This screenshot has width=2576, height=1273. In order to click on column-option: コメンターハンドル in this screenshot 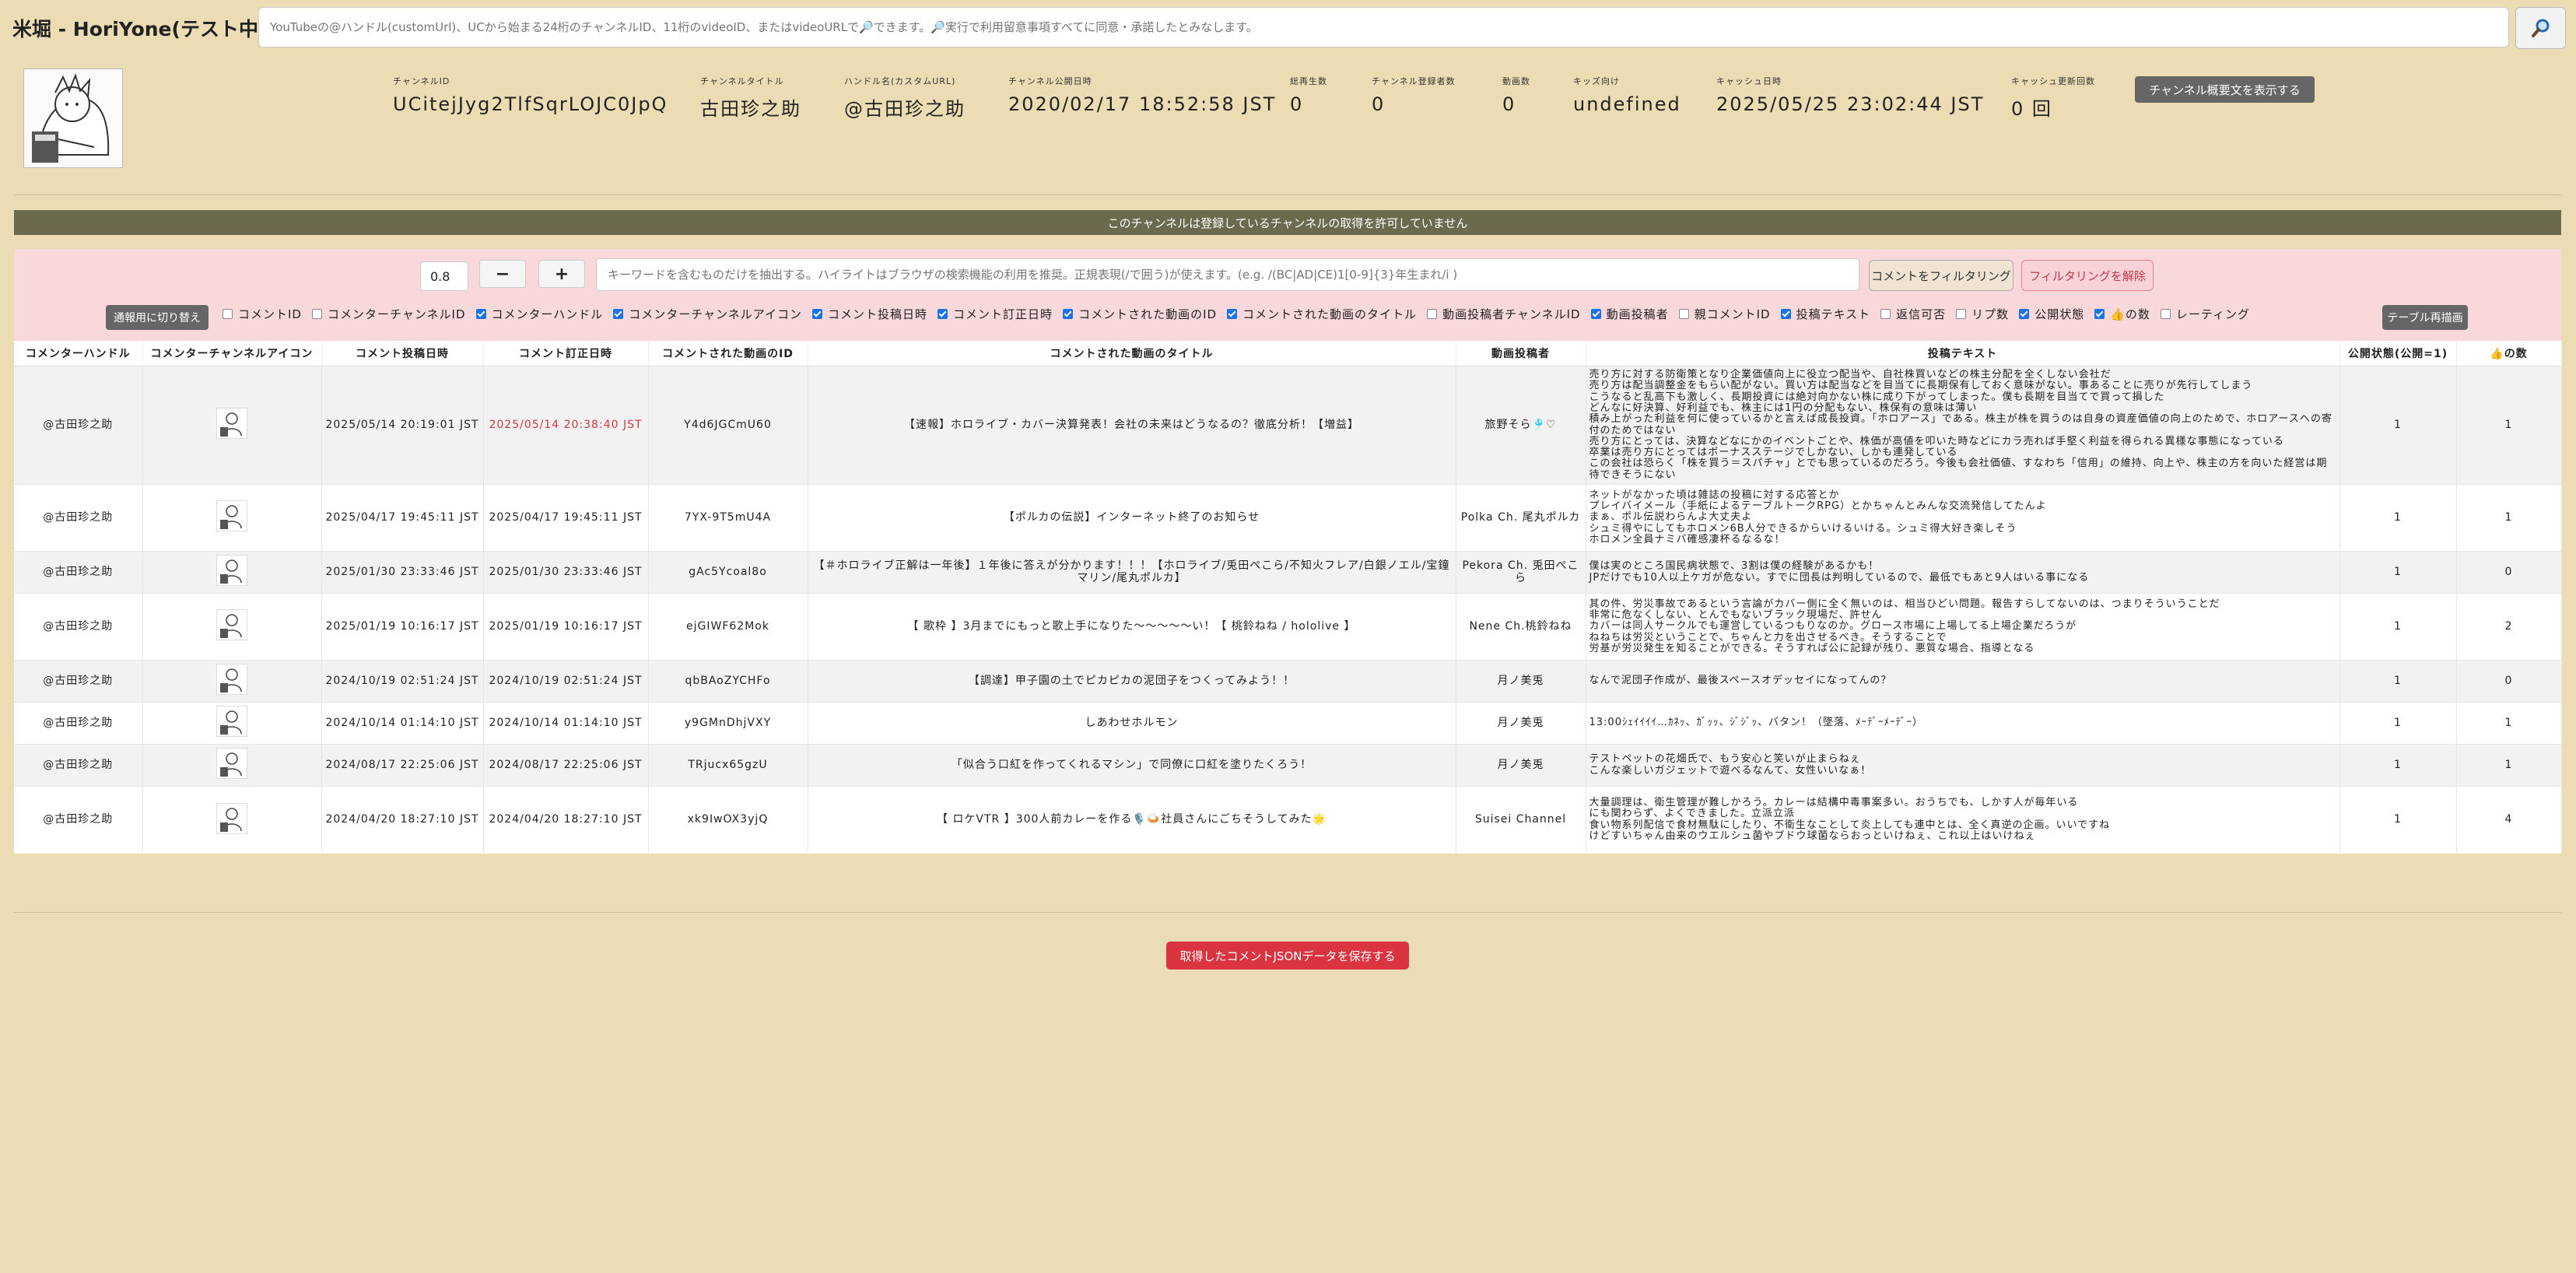, I will do `click(539, 314)`.